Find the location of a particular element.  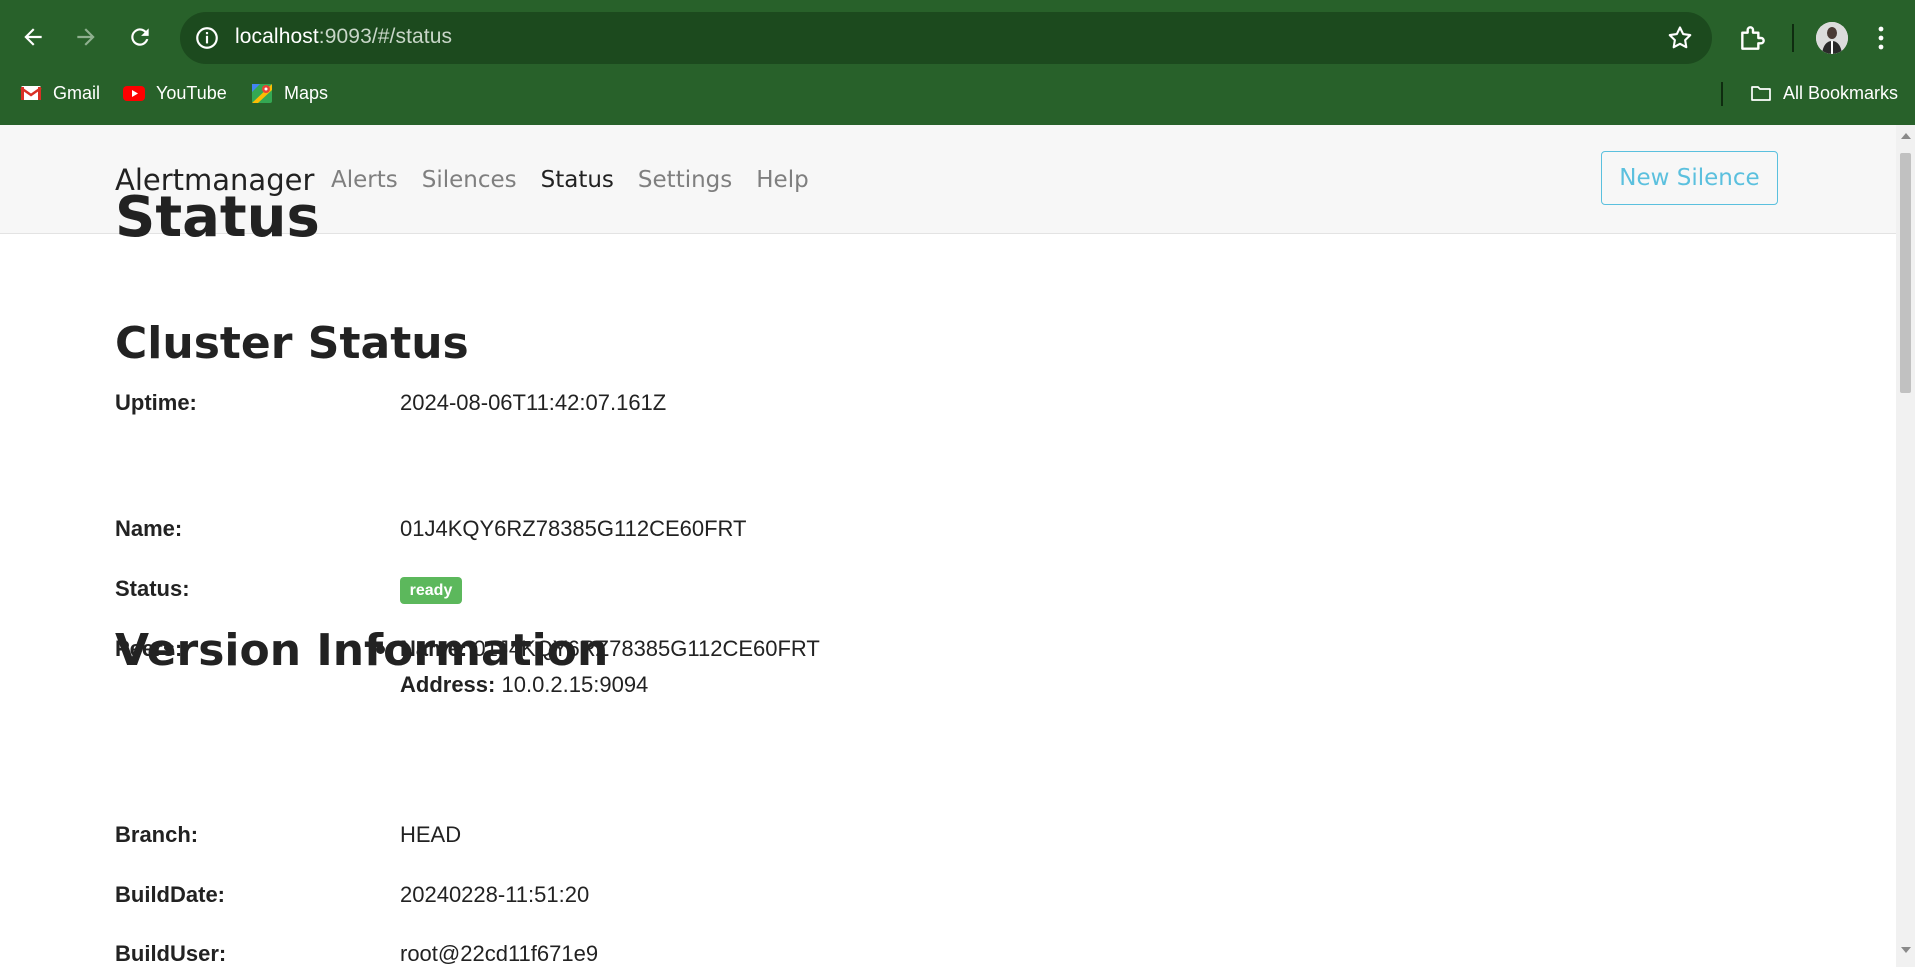

reload-icon is located at coordinates (140, 37).